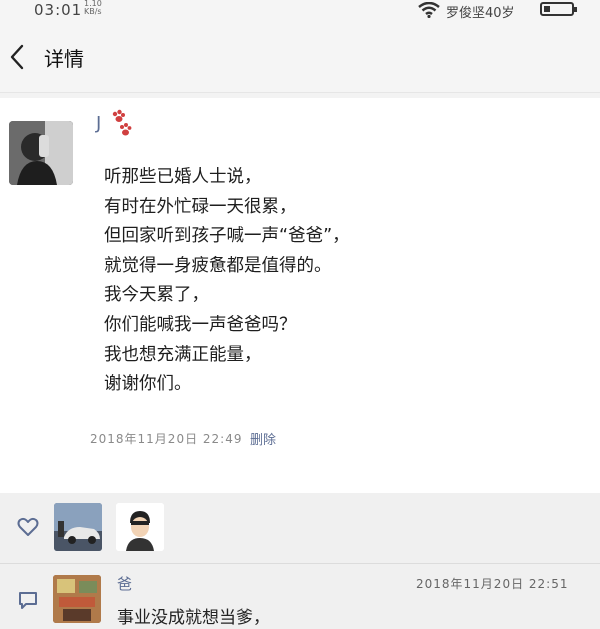  Describe the element at coordinates (124, 583) in the screenshot. I see `comment-author: 爸` at that location.